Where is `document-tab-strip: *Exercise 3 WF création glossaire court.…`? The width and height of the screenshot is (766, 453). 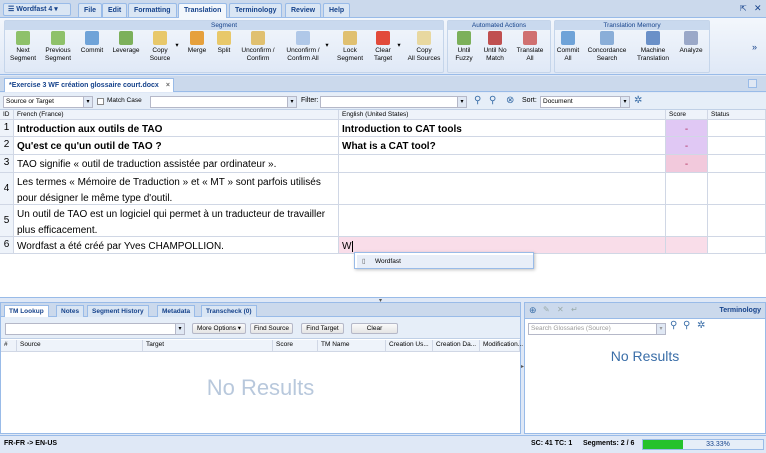 document-tab-strip: *Exercise 3 WF création glossaire court.… is located at coordinates (383, 84).